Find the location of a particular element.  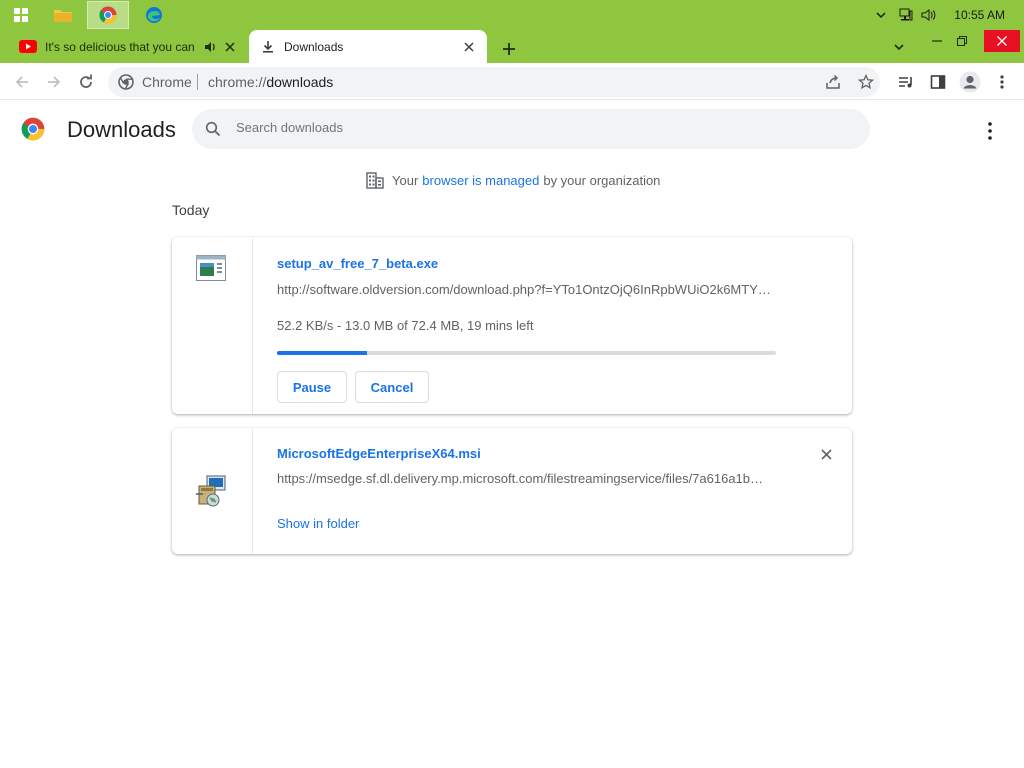

side-panel-icon is located at coordinates (938, 82).